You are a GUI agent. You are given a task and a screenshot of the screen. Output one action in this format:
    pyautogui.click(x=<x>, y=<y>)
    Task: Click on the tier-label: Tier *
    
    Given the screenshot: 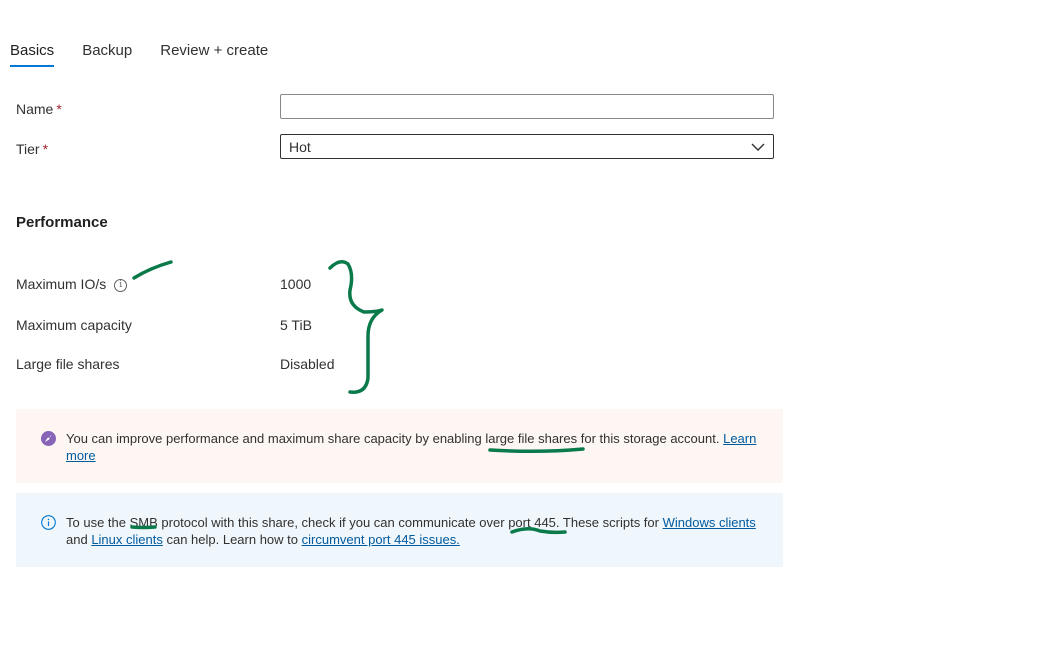 What is the action you would take?
    pyautogui.click(x=32, y=149)
    